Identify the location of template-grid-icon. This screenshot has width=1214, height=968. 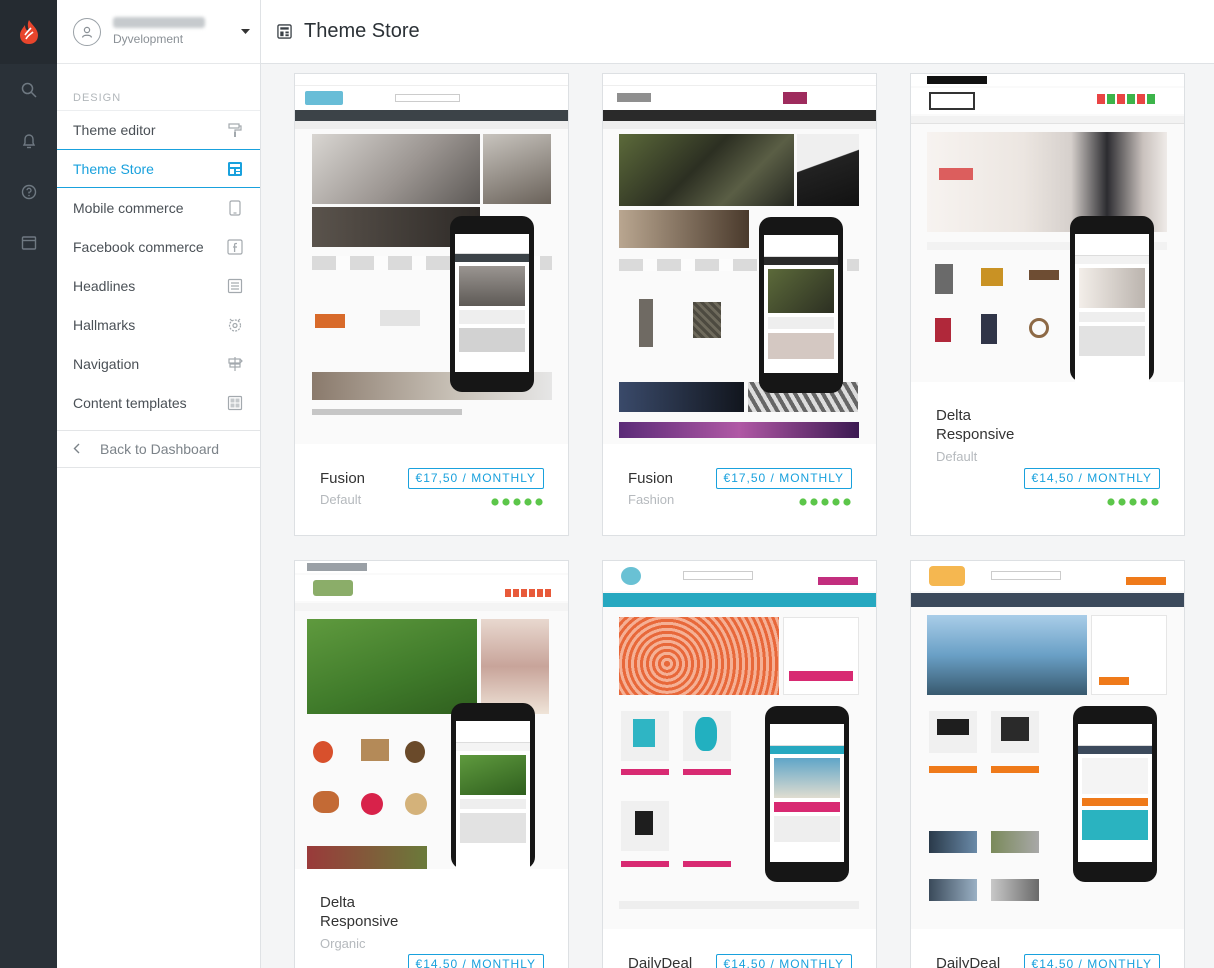
(235, 403).